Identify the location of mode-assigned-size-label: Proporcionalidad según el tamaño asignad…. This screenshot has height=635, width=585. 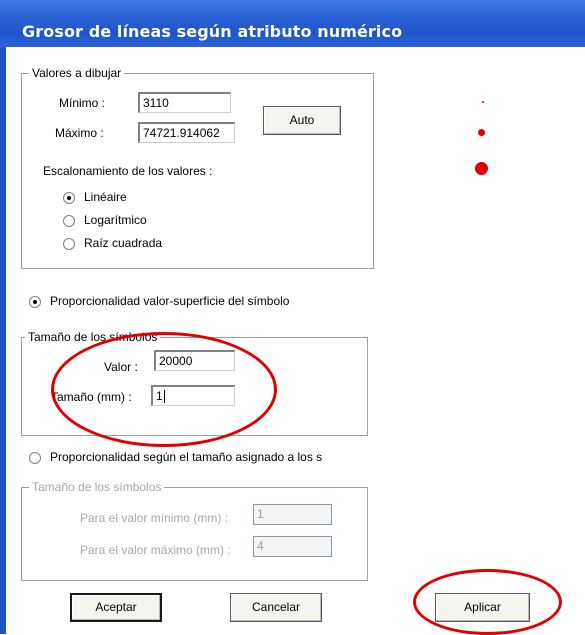
(186, 457).